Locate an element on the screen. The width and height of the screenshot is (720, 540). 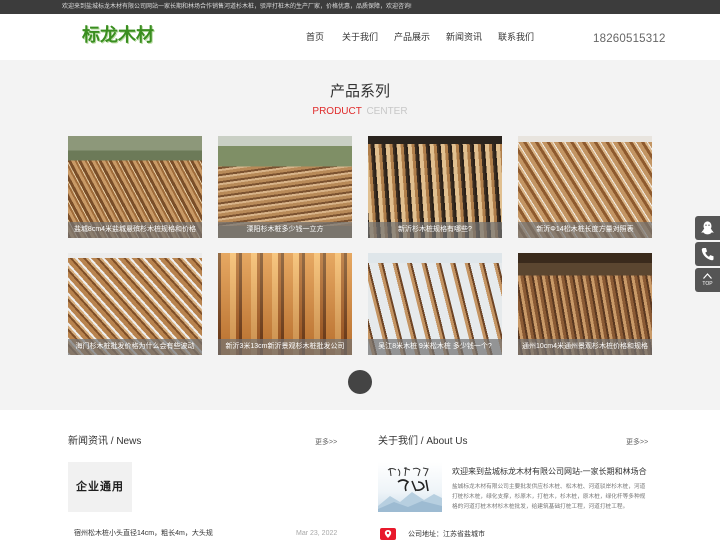
product-caption: 通州10cm4米通州景观杉木桩价格和规格（ is located at coordinates (585, 347).